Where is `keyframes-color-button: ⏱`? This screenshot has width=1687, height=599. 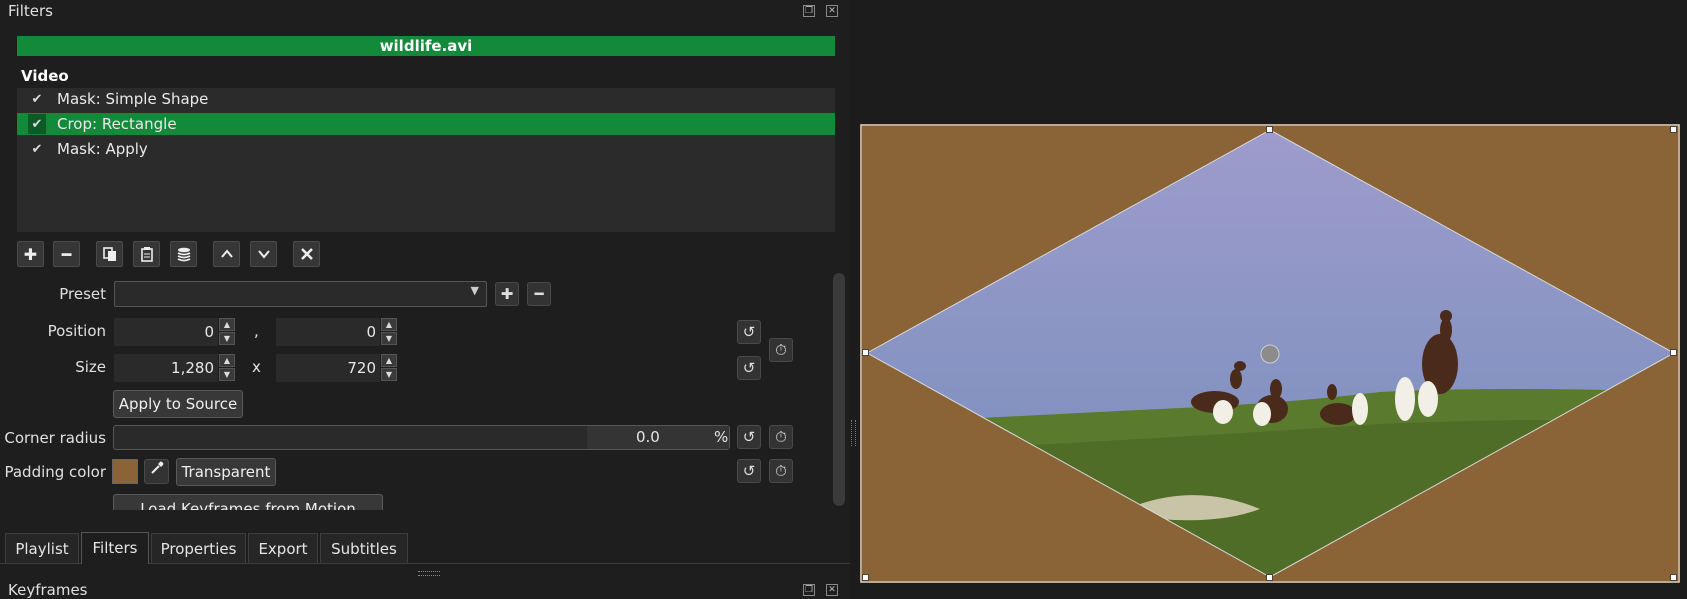
keyframes-color-button: ⏱ is located at coordinates (781, 471).